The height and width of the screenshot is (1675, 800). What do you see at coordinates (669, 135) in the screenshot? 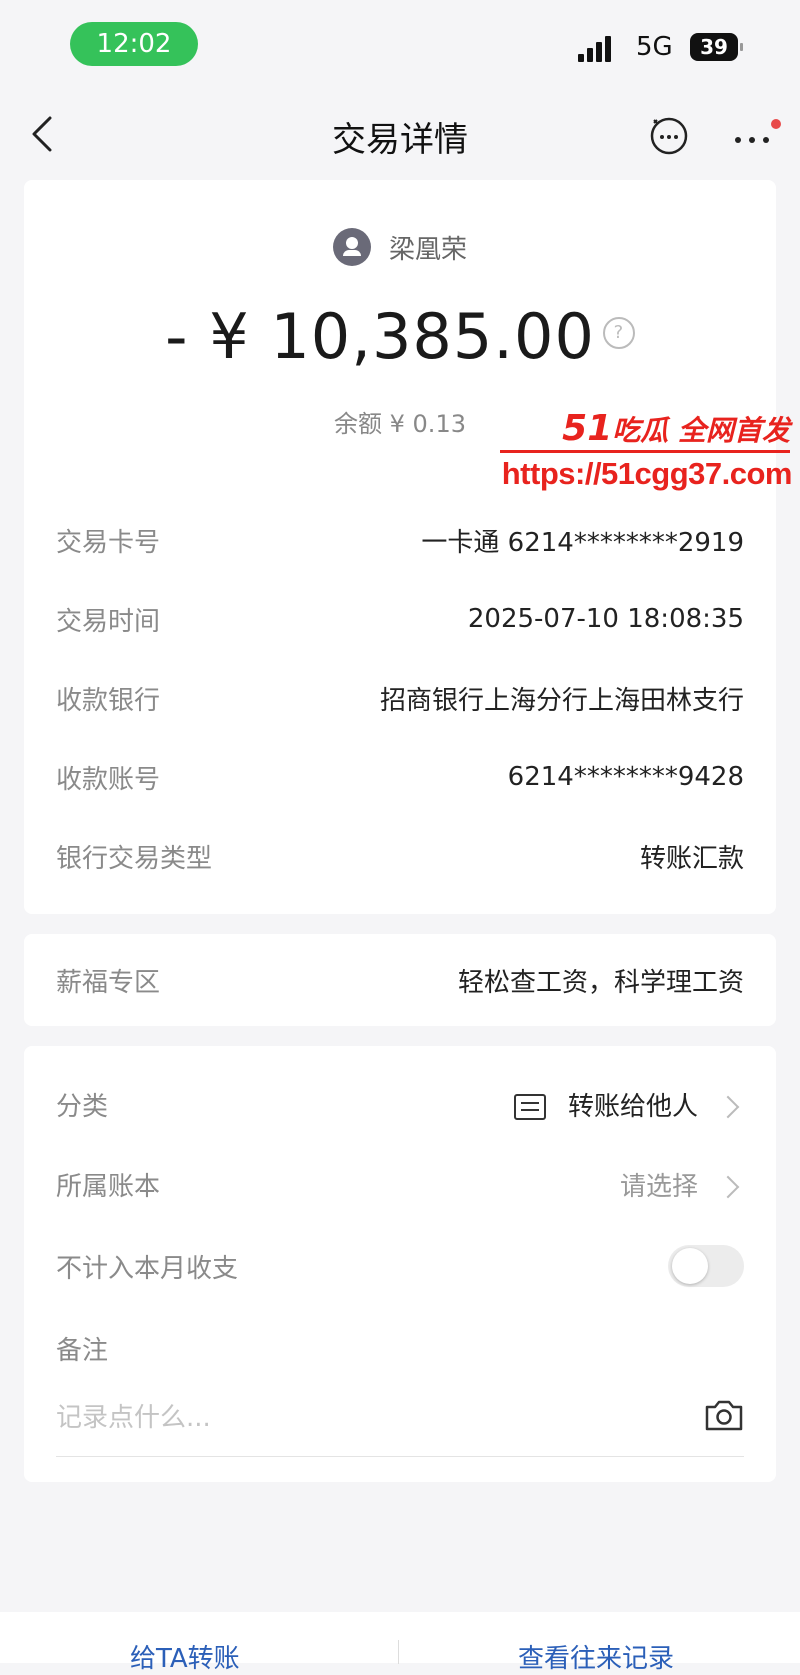
I see `service-face-icon` at bounding box center [669, 135].